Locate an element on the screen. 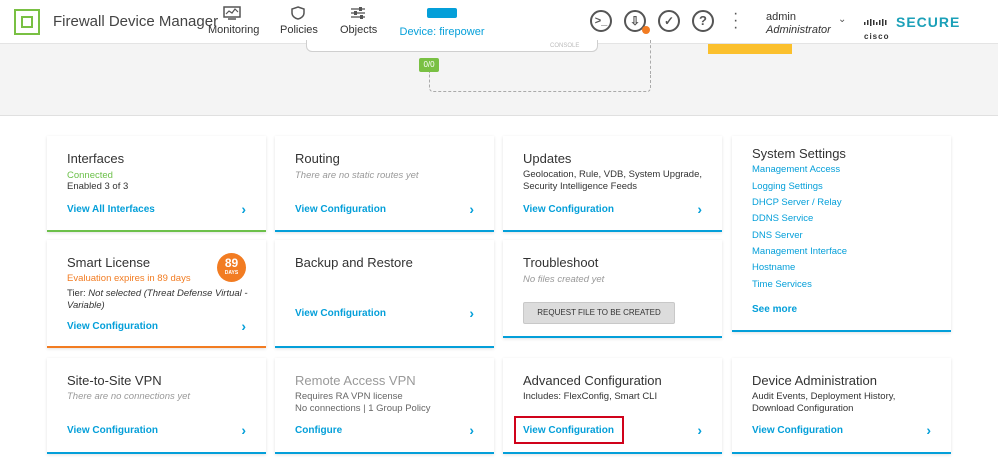  routing-note: There are no static routes yet is located at coordinates (357, 175).